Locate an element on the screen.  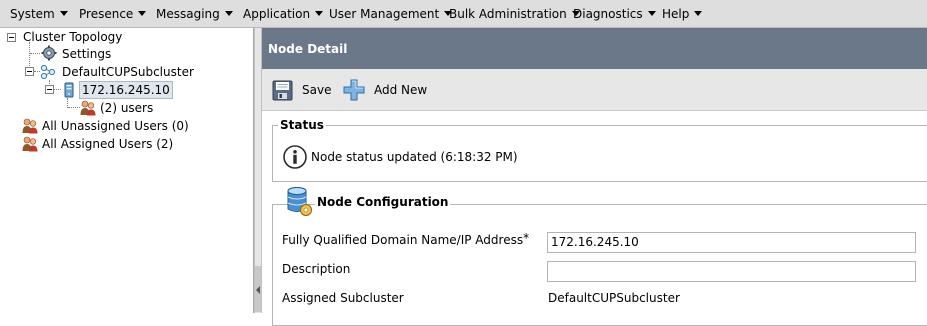
menu-help: Help is located at coordinates (682, 14).